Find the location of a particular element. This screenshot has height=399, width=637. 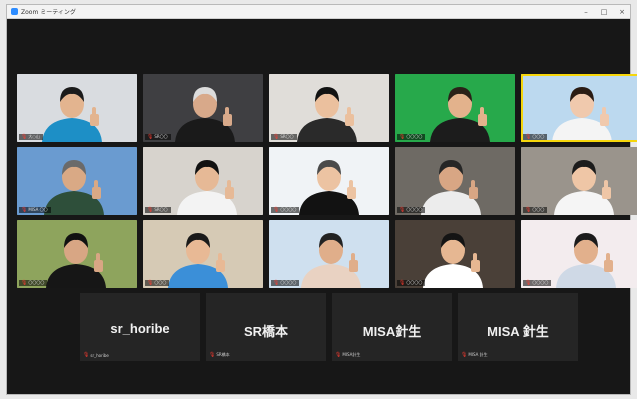

participant-name-tag: 🎙 sr_horibe is located at coordinates (96, 355).